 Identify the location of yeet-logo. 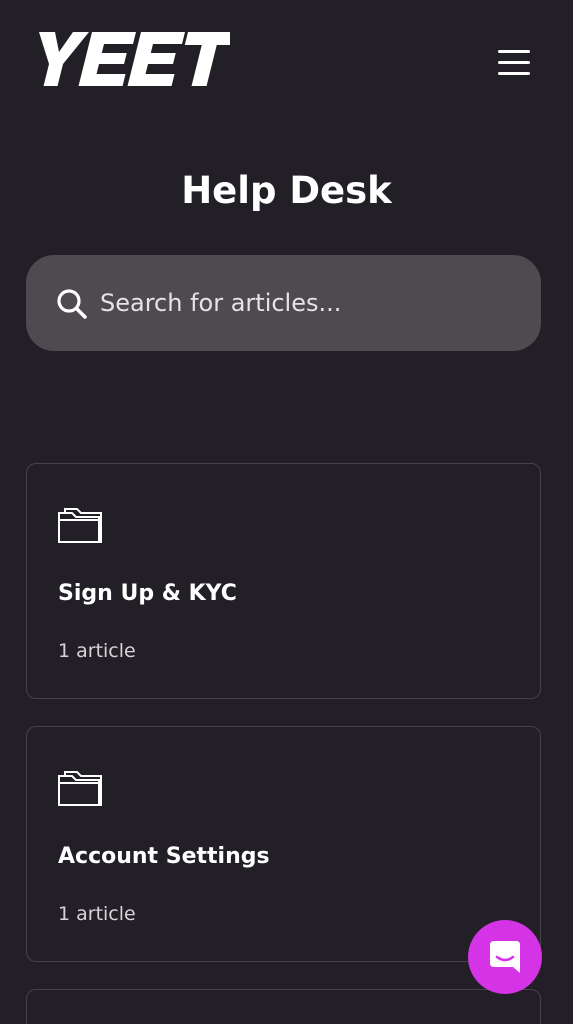
(131, 59).